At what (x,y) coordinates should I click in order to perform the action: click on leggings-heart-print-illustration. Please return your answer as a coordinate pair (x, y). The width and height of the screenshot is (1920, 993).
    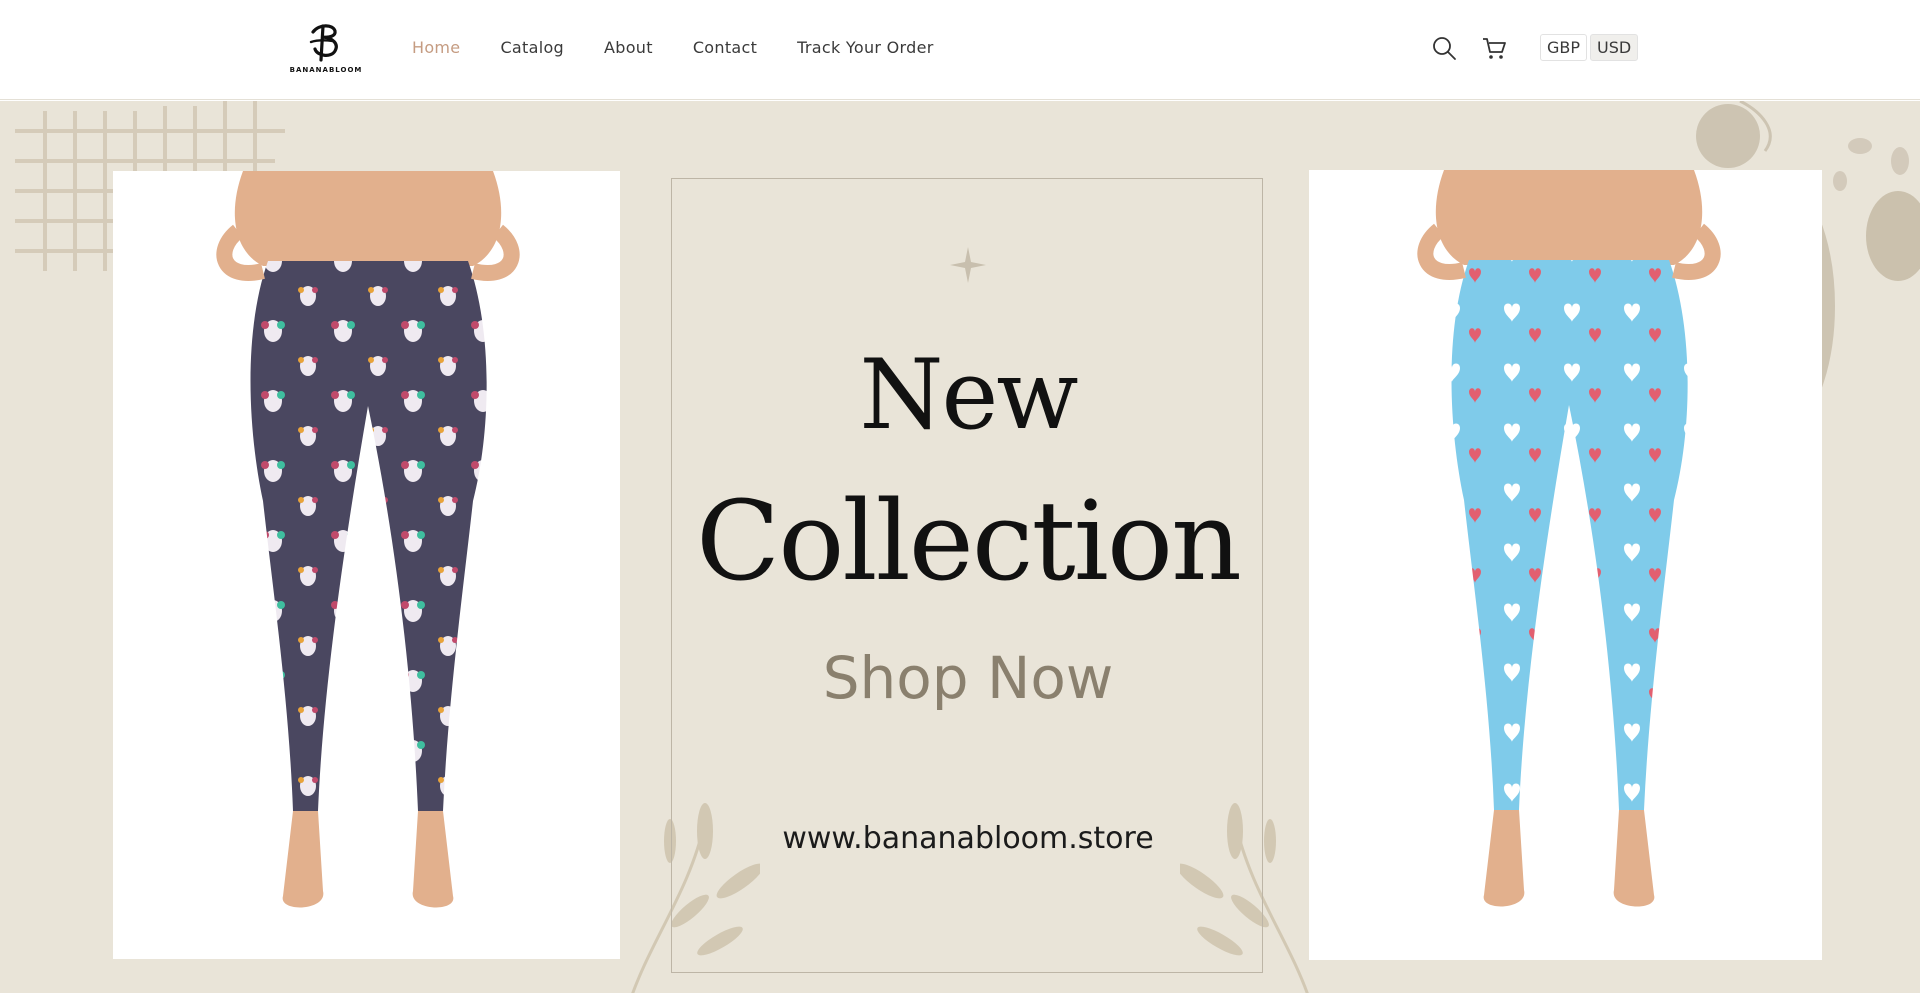
    Looking at the image, I should click on (1569, 538).